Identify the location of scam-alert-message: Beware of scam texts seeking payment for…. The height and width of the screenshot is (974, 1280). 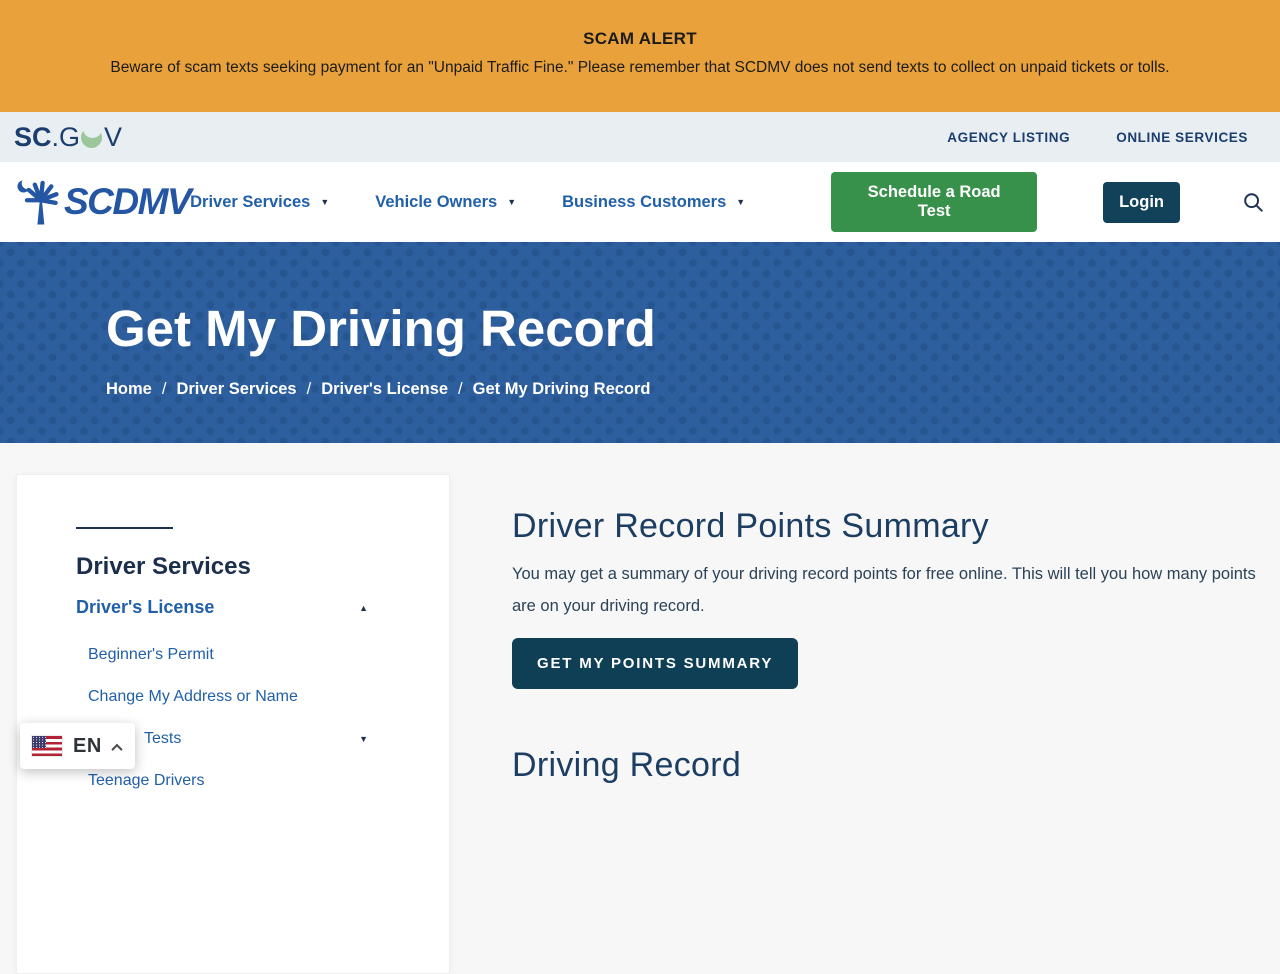
(640, 67).